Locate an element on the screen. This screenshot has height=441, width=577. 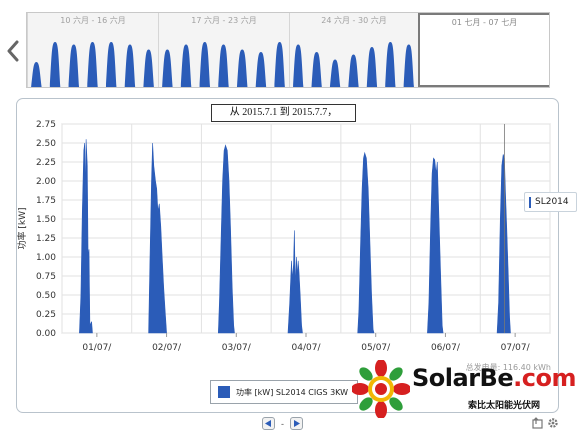
x-tick-label: 02/07/ is located at coordinates (167, 348).